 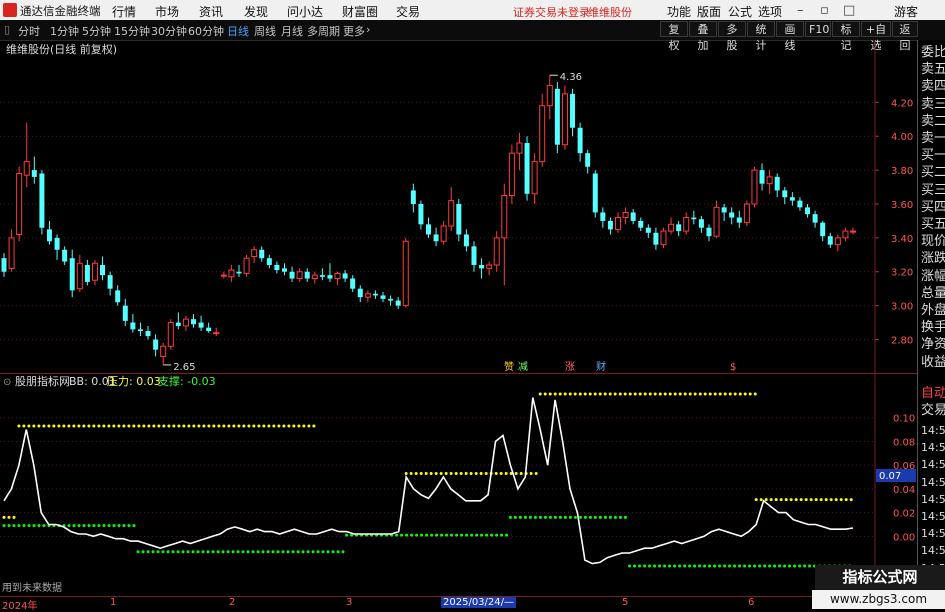 What do you see at coordinates (601, 366) in the screenshot?
I see `event-mark-finance: 财` at bounding box center [601, 366].